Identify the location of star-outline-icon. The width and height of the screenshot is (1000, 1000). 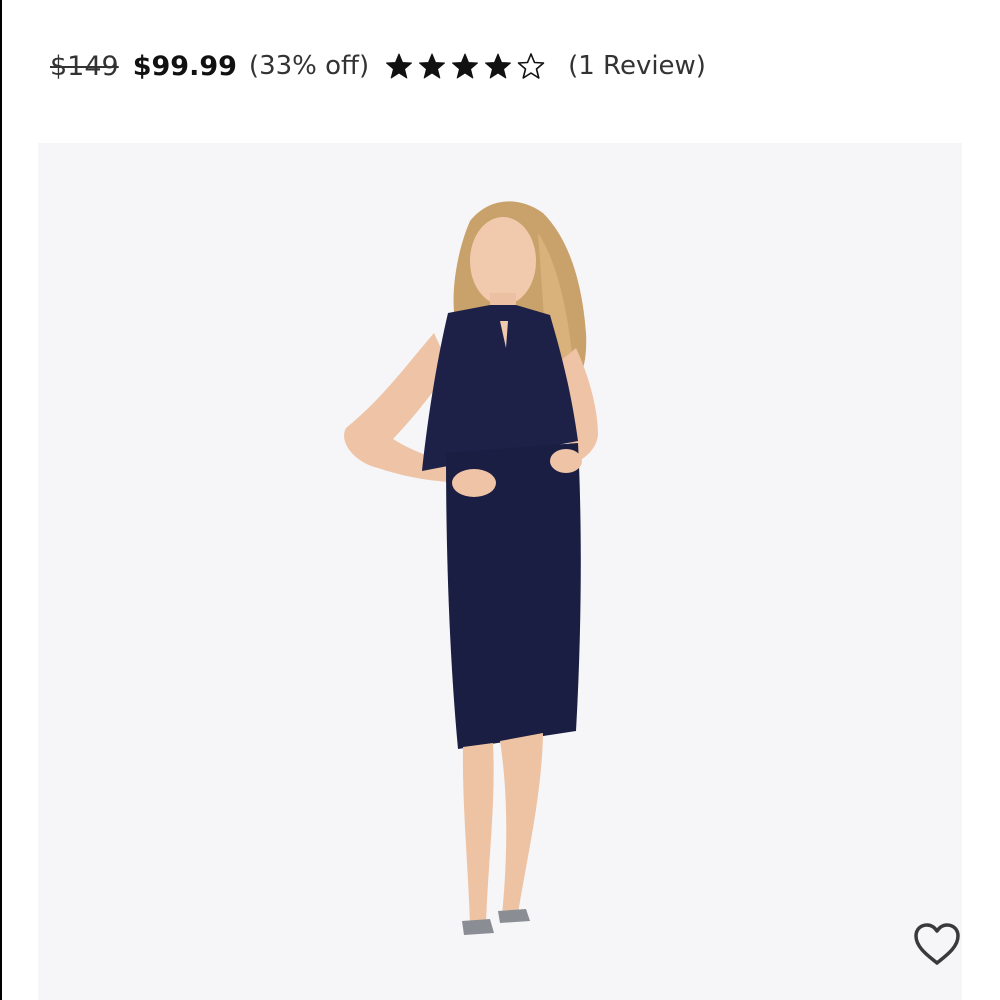
(531, 66).